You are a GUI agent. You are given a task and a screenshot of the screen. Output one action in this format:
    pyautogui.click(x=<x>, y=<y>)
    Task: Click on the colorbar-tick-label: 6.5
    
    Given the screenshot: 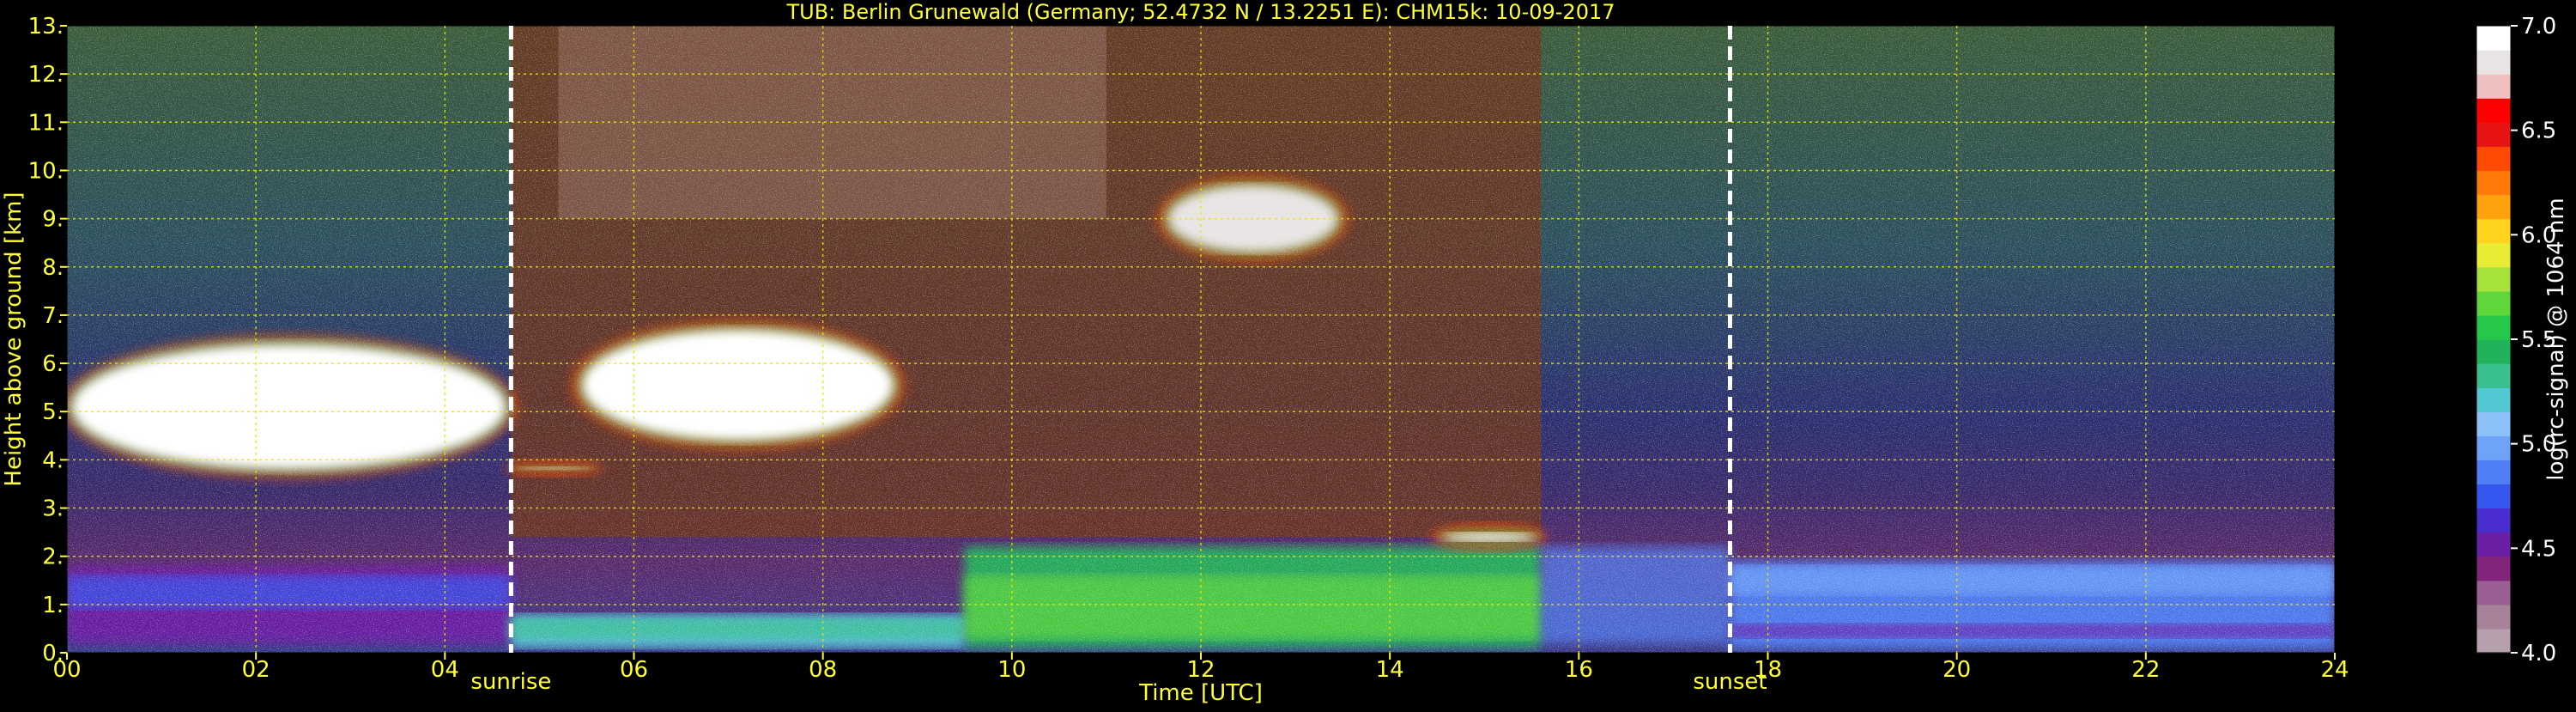 What is the action you would take?
    pyautogui.click(x=2538, y=131)
    